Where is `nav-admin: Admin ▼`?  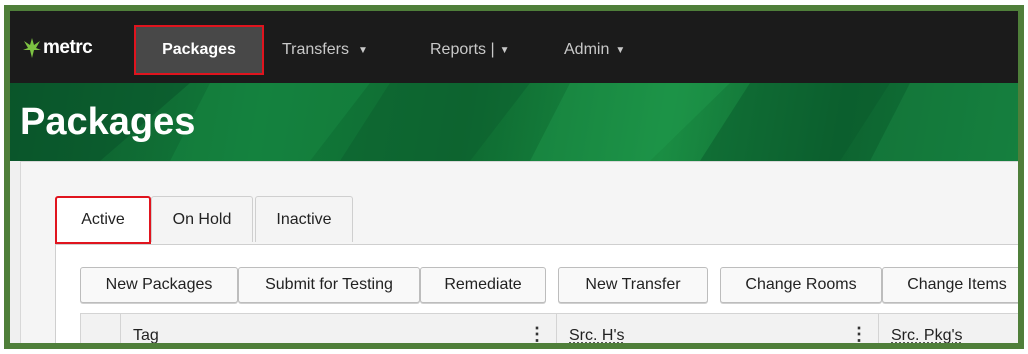 nav-admin: Admin ▼ is located at coordinates (594, 50).